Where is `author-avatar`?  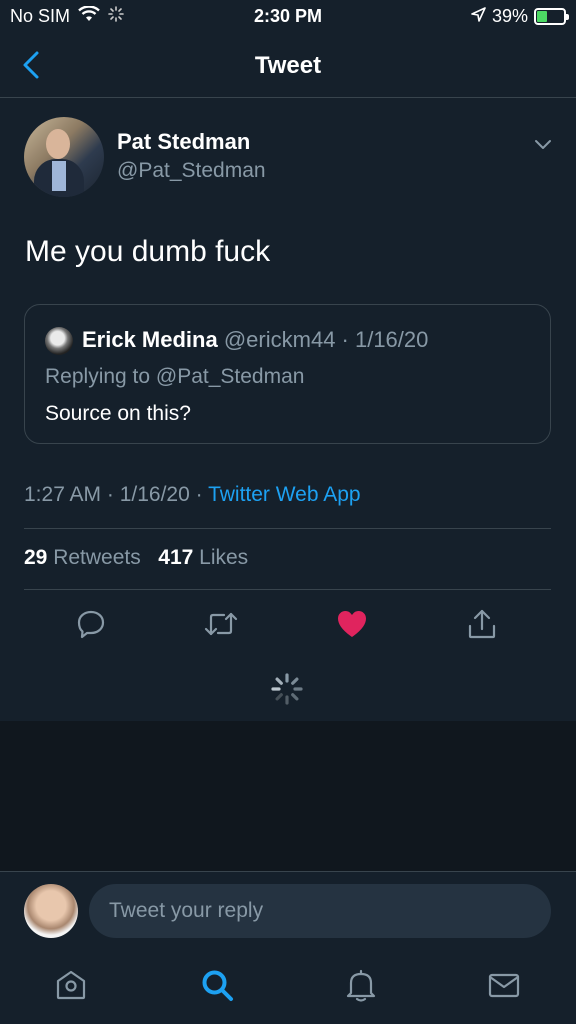
author-avatar is located at coordinates (64, 157).